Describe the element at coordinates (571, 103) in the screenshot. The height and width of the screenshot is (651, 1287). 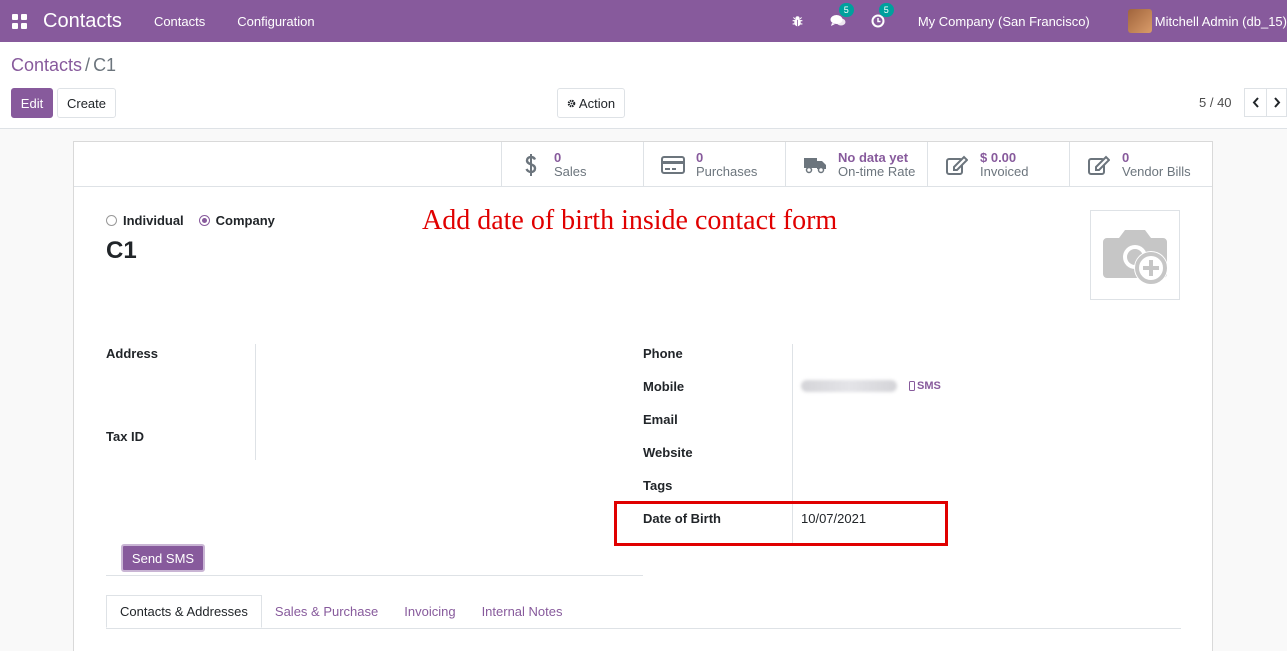
I see `gear-icon` at that location.